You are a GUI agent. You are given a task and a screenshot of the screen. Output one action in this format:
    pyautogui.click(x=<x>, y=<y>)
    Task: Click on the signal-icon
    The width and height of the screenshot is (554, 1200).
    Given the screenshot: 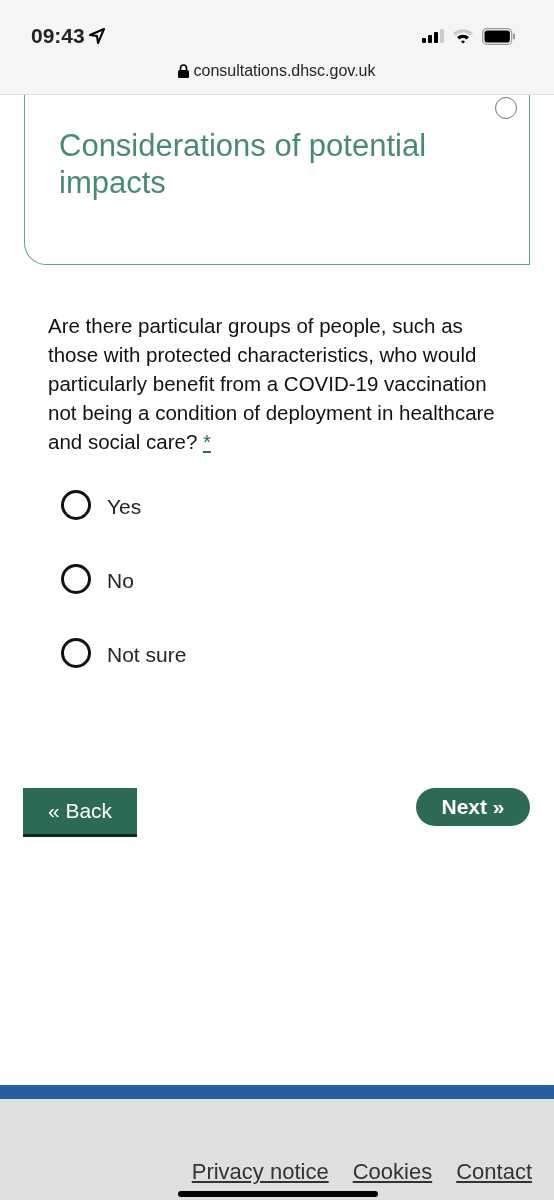 What is the action you would take?
    pyautogui.click(x=433, y=36)
    